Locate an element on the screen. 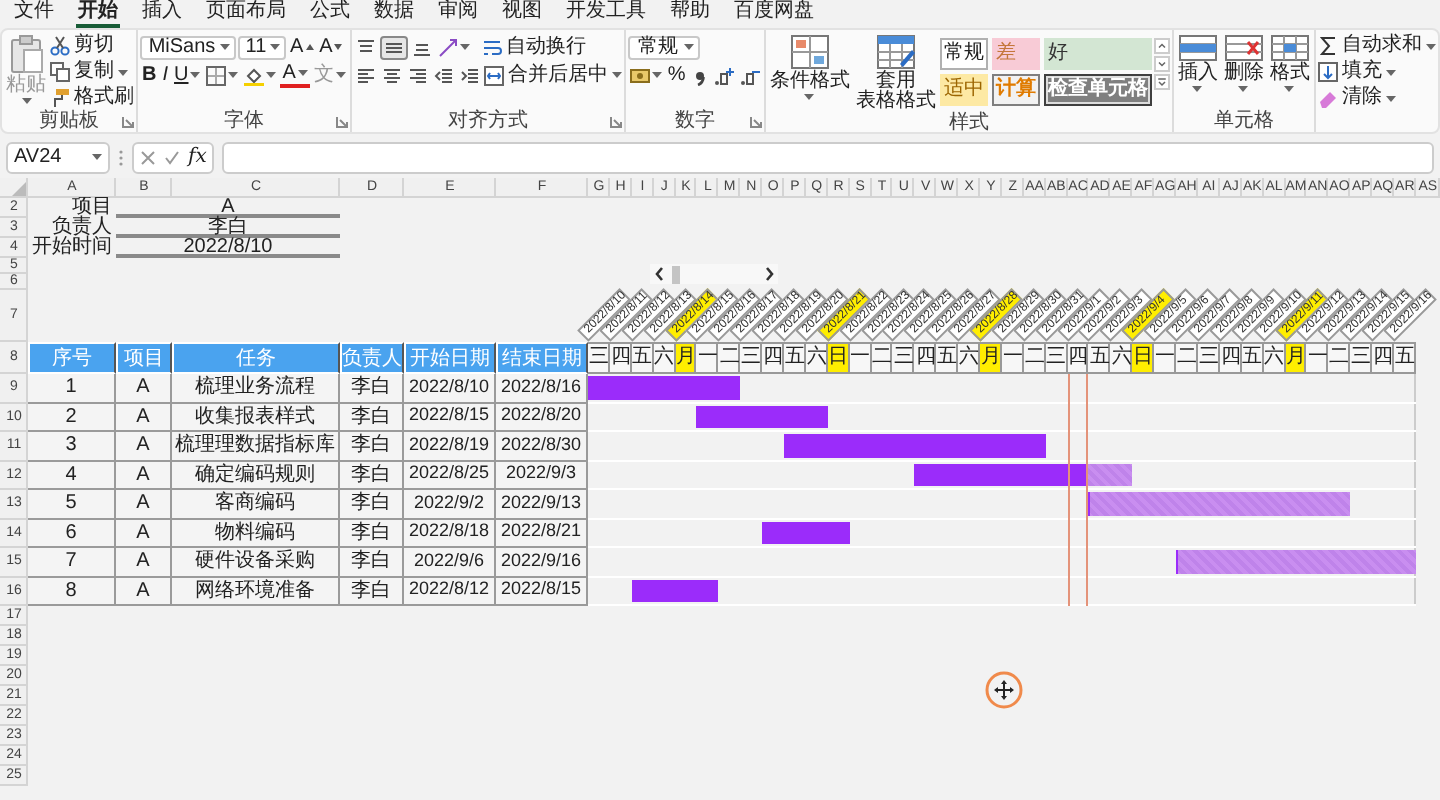 The image size is (1440, 800). table-cell: 2022/9/13 is located at coordinates (542, 504).